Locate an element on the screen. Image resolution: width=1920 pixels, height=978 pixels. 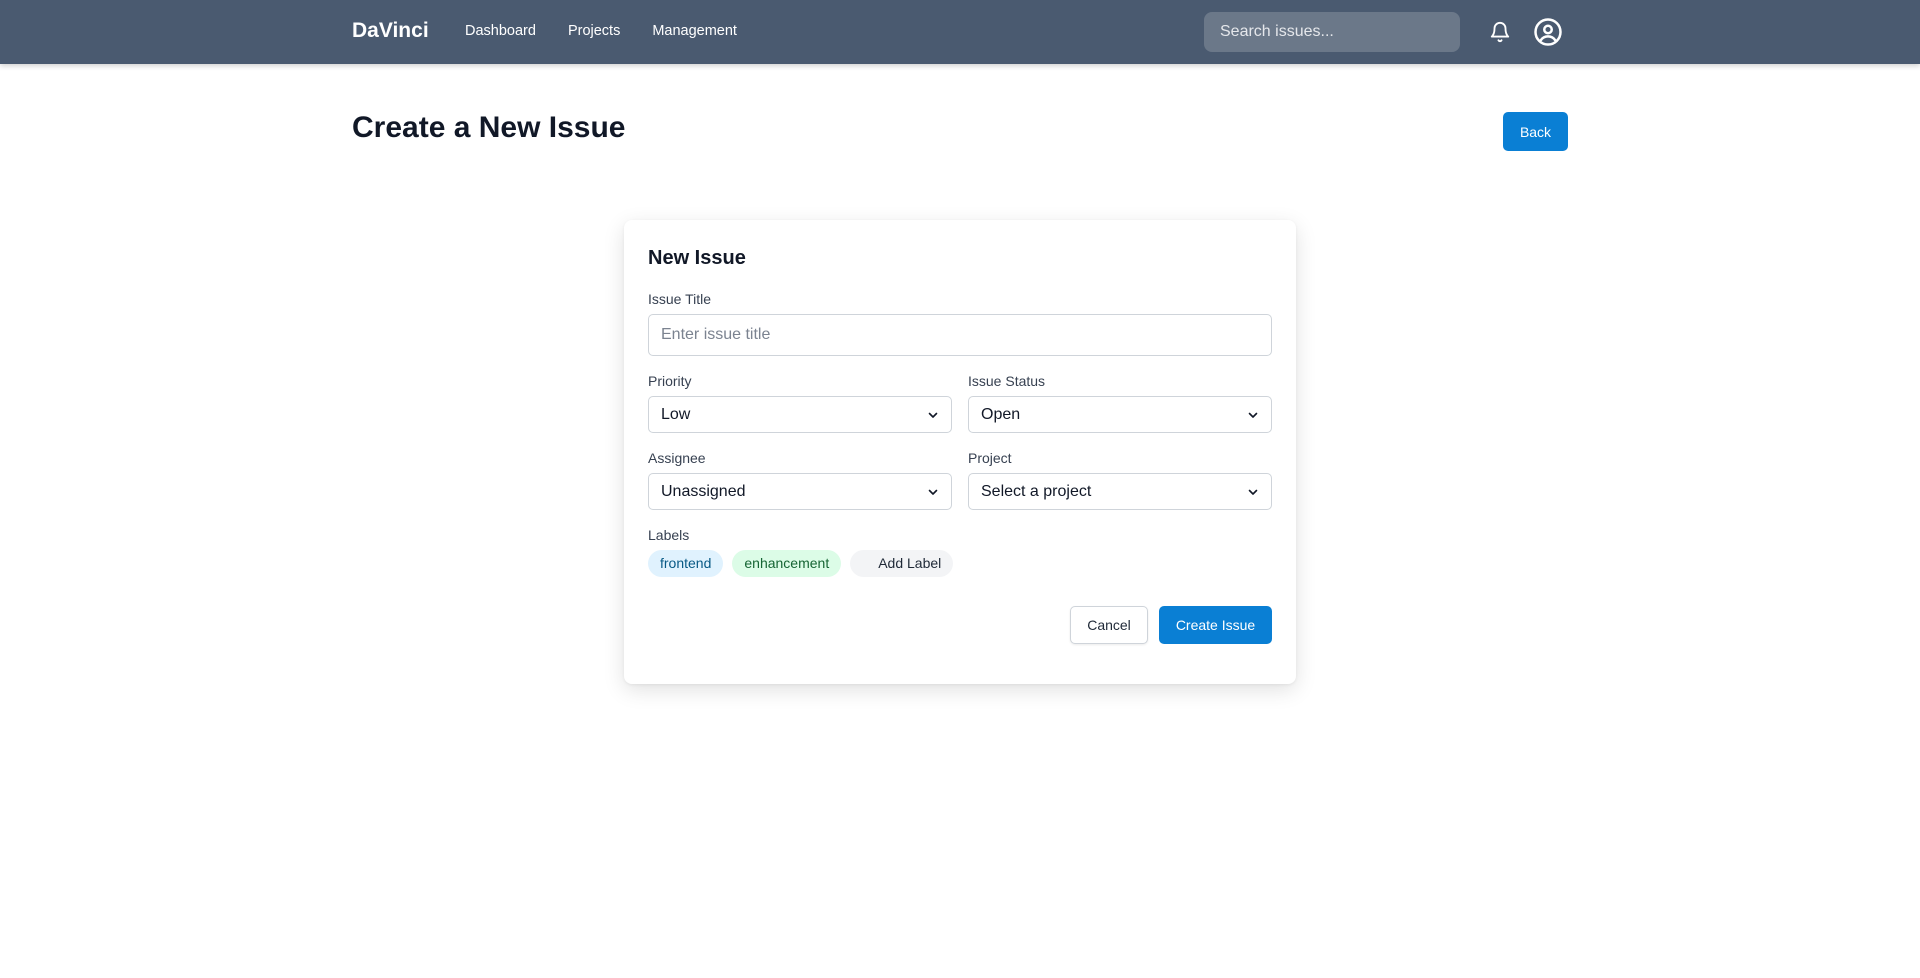
search-input is located at coordinates (1332, 32).